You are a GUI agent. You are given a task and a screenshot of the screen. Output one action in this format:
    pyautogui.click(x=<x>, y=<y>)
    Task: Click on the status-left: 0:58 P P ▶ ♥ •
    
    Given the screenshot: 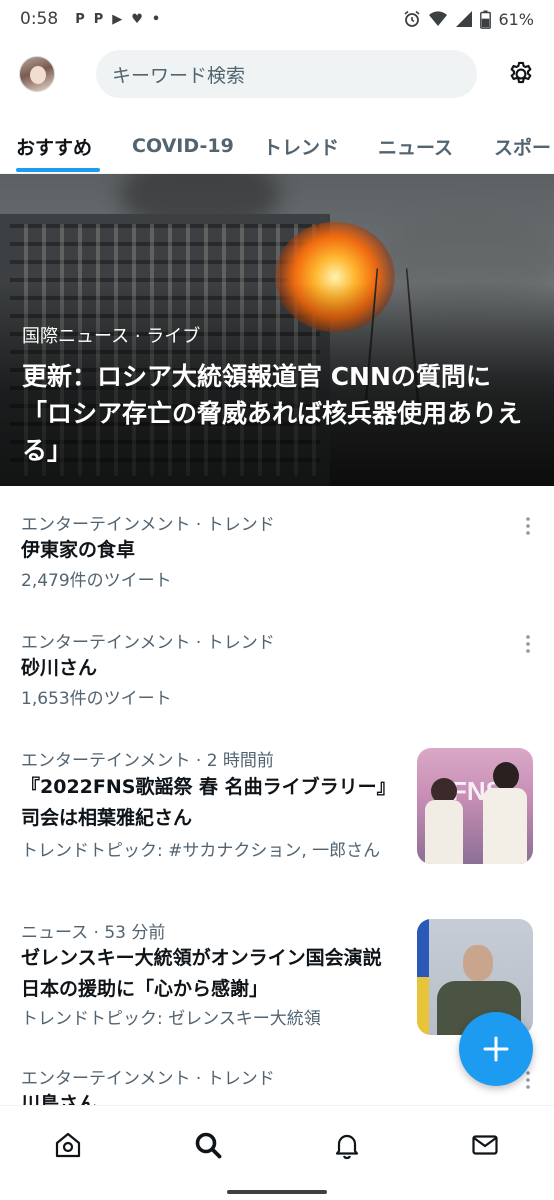 What is the action you would take?
    pyautogui.click(x=90, y=19)
    